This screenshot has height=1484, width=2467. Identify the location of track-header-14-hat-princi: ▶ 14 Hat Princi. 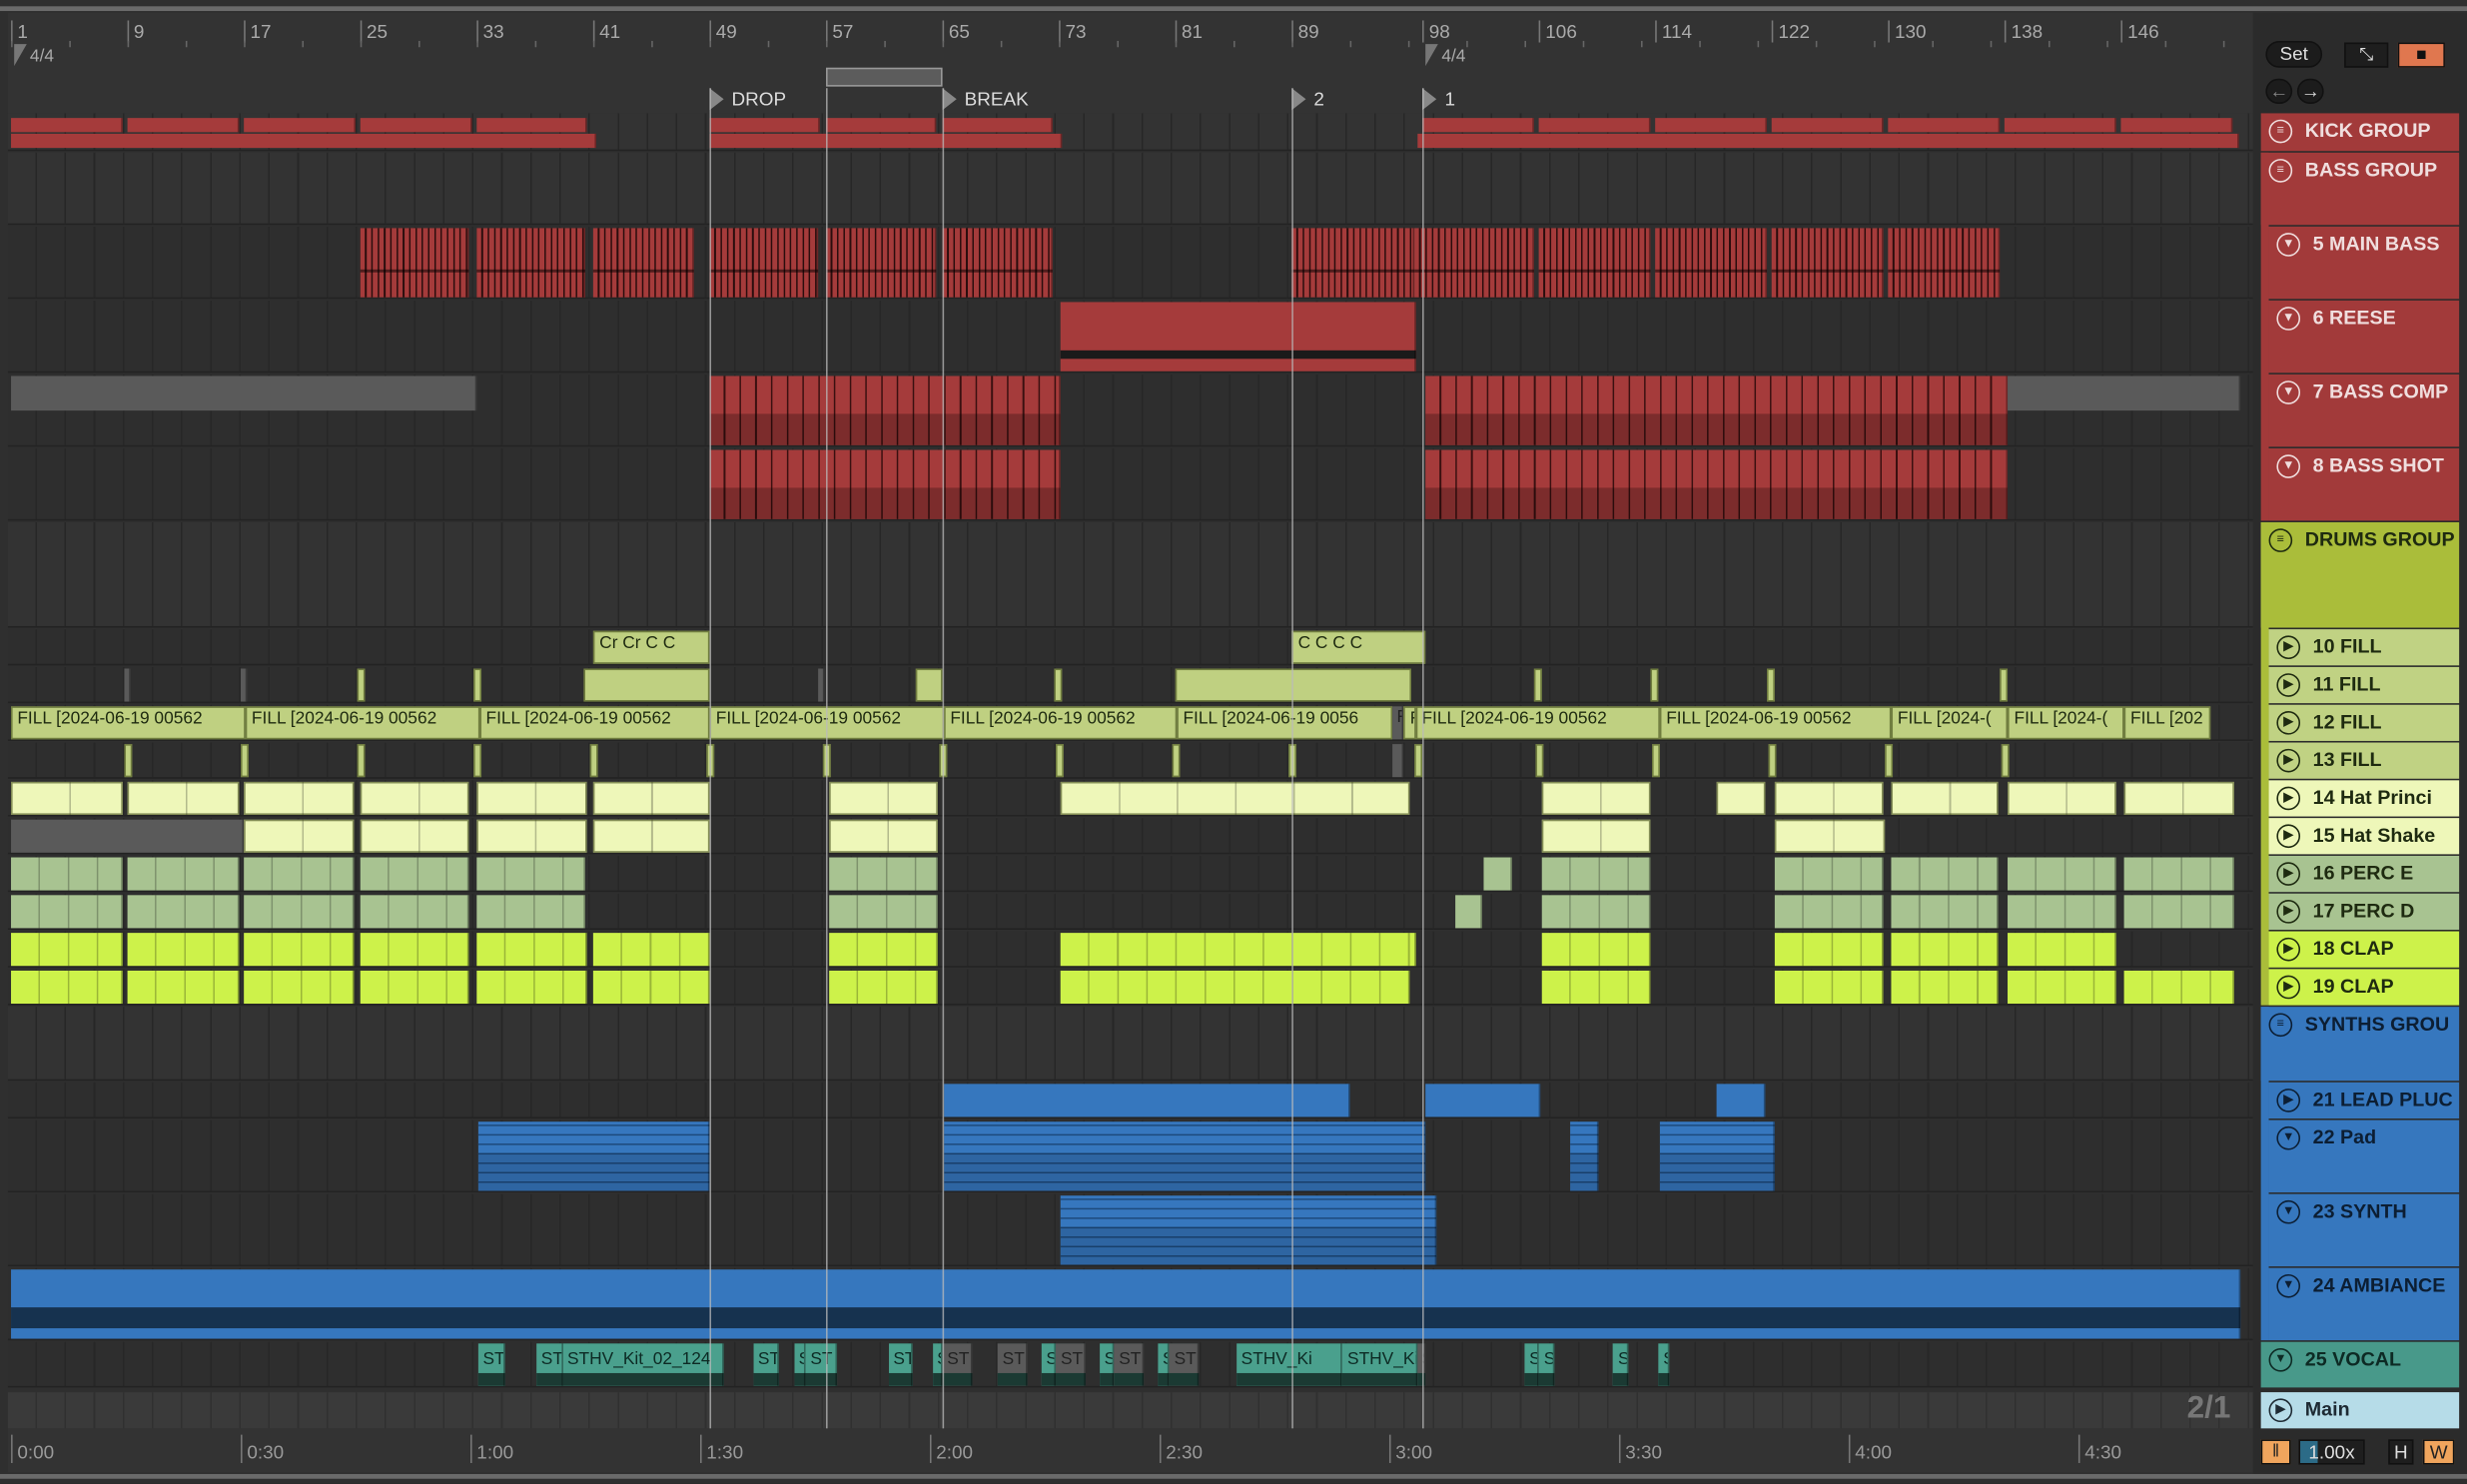
(2364, 798).